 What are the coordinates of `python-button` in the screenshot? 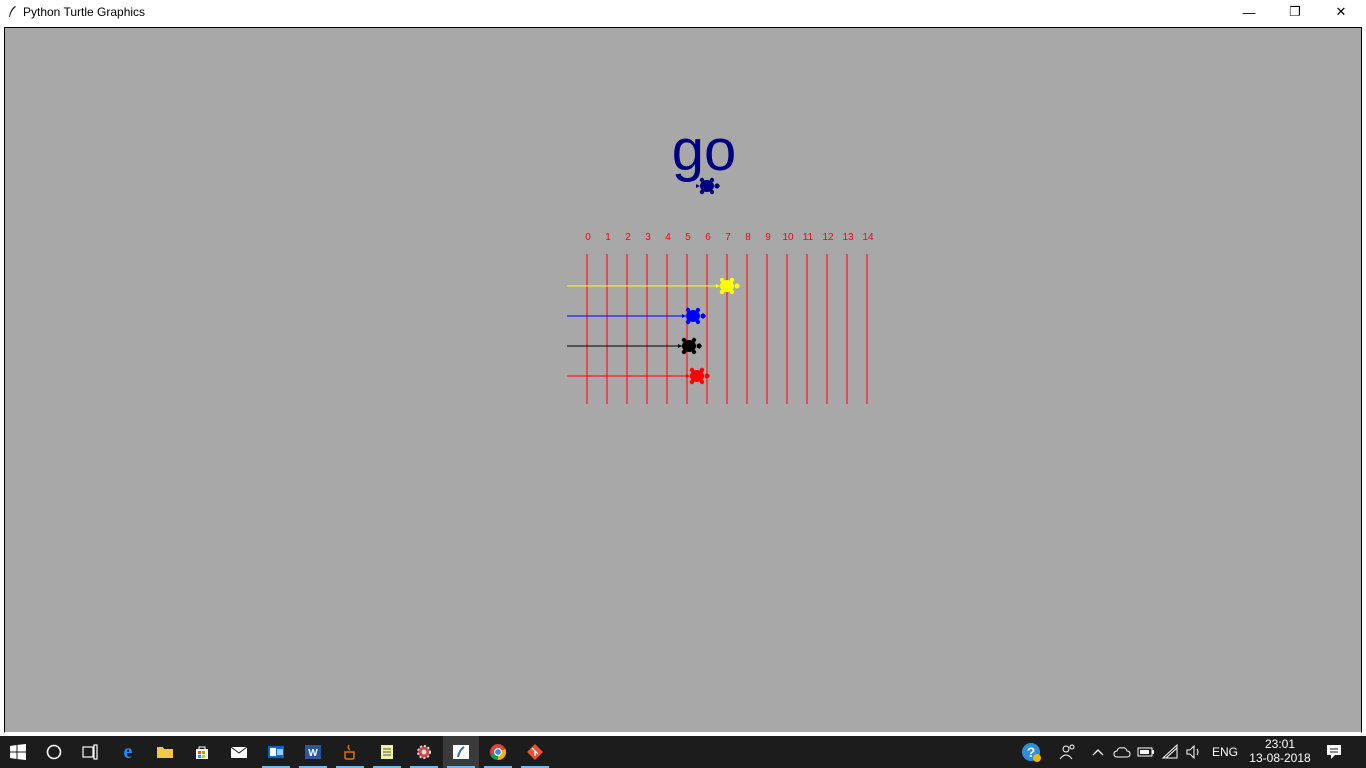 It's located at (461, 752).